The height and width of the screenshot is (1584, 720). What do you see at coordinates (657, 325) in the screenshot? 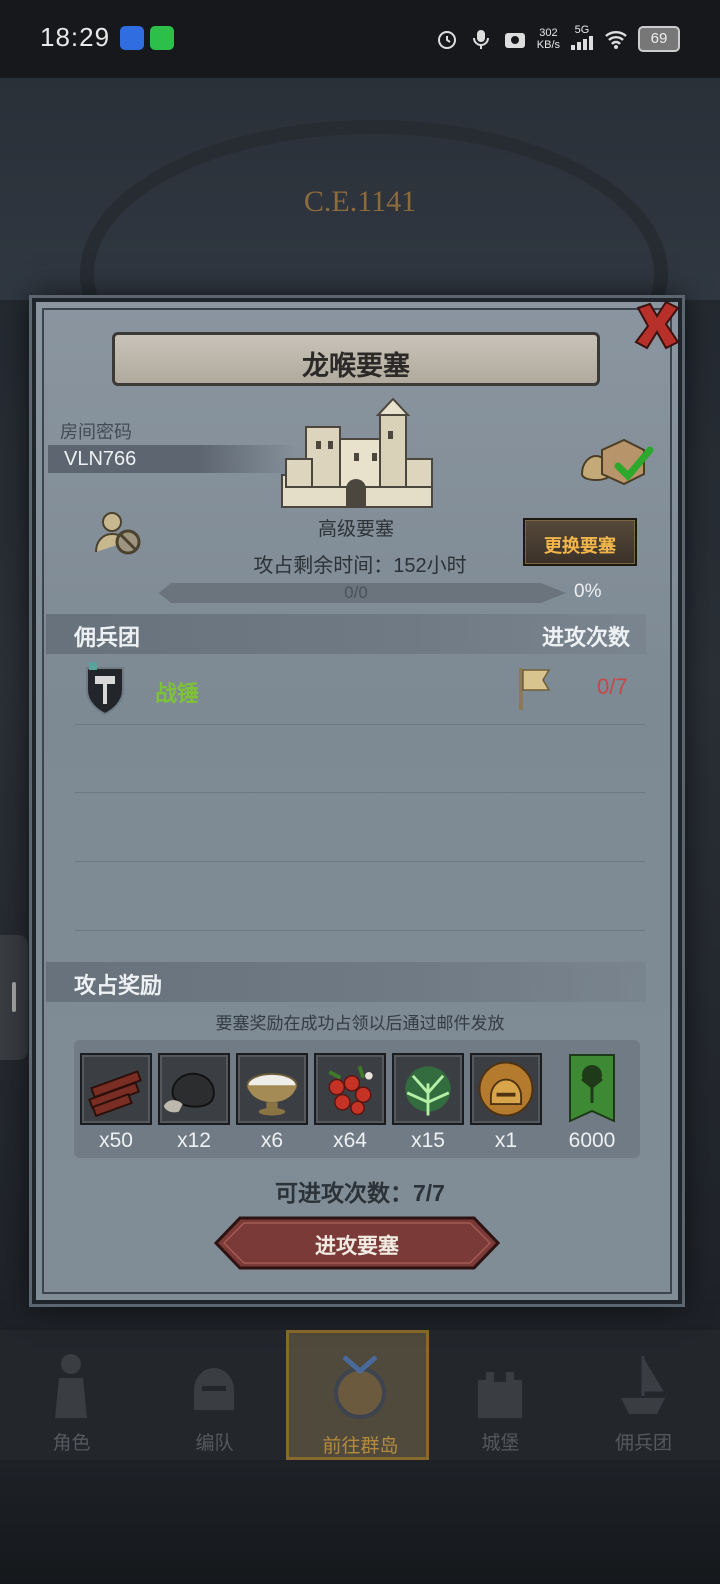
I see `close-icon` at bounding box center [657, 325].